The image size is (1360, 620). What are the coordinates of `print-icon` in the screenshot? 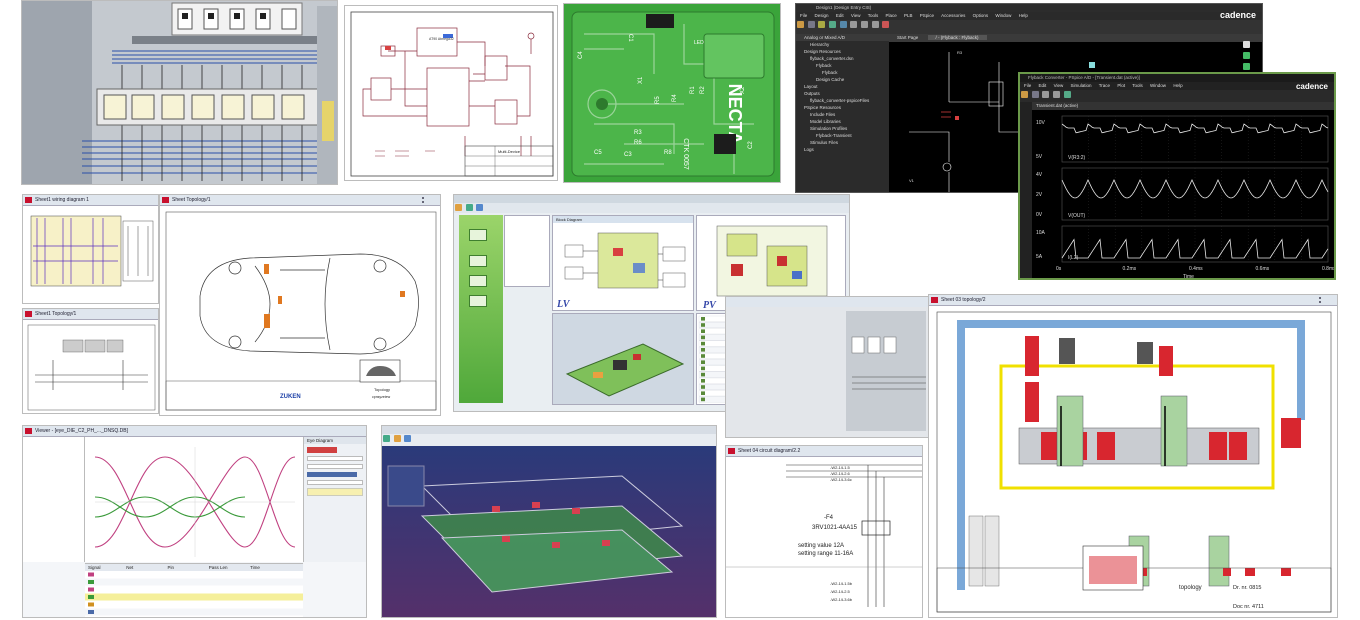 It's located at (822, 24).